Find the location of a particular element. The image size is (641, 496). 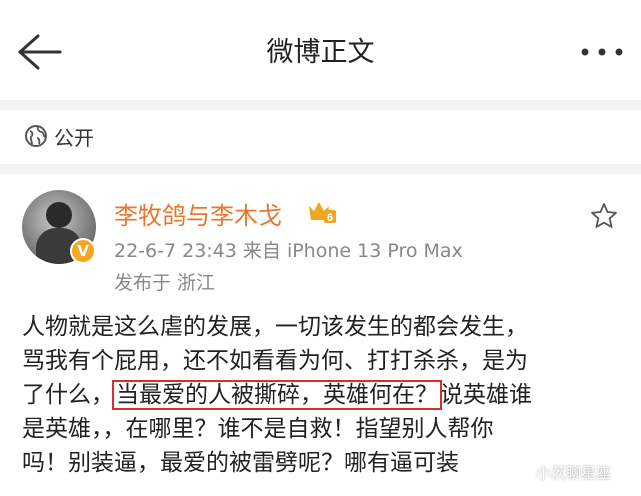

content-line: 了什么，当最爱的人被撕碎，英雄何在？说英雄谁 is located at coordinates (322, 395).